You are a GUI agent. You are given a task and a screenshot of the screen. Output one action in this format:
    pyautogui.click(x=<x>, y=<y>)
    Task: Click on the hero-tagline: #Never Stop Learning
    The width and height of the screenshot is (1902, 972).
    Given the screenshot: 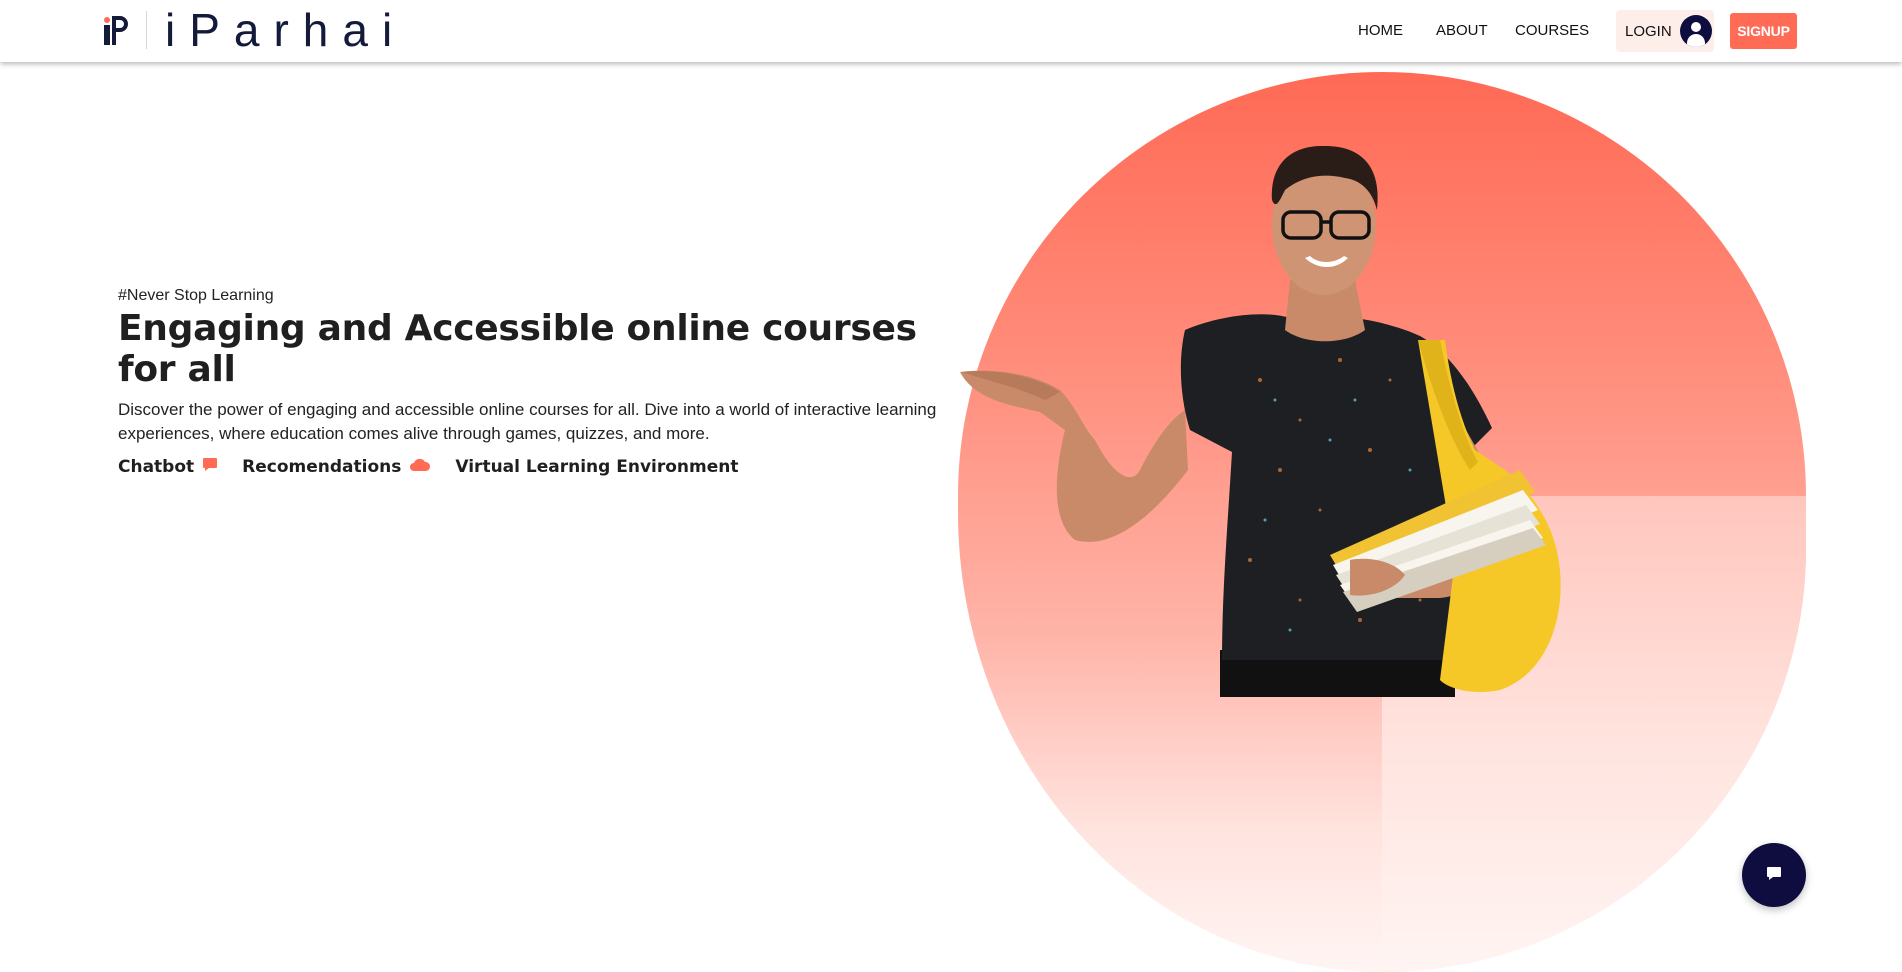 What is the action you would take?
    pyautogui.click(x=196, y=295)
    